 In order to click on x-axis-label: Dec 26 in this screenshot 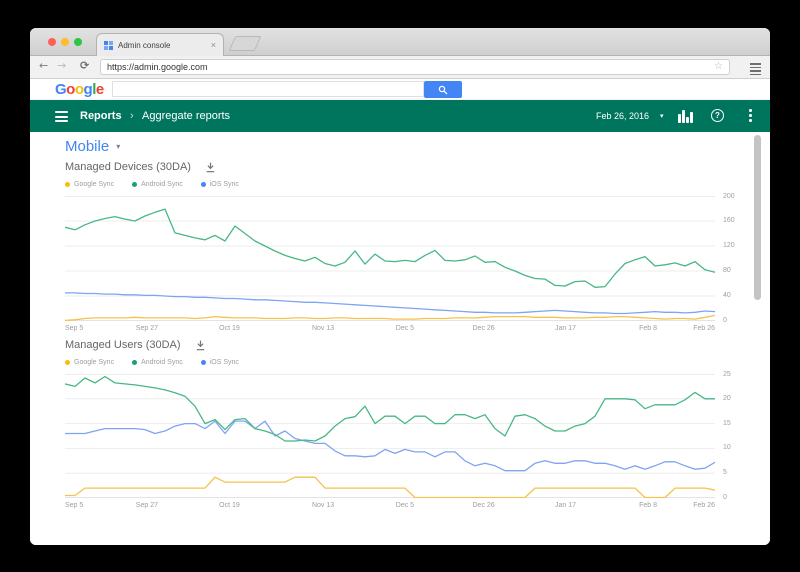, I will do `click(483, 328)`.